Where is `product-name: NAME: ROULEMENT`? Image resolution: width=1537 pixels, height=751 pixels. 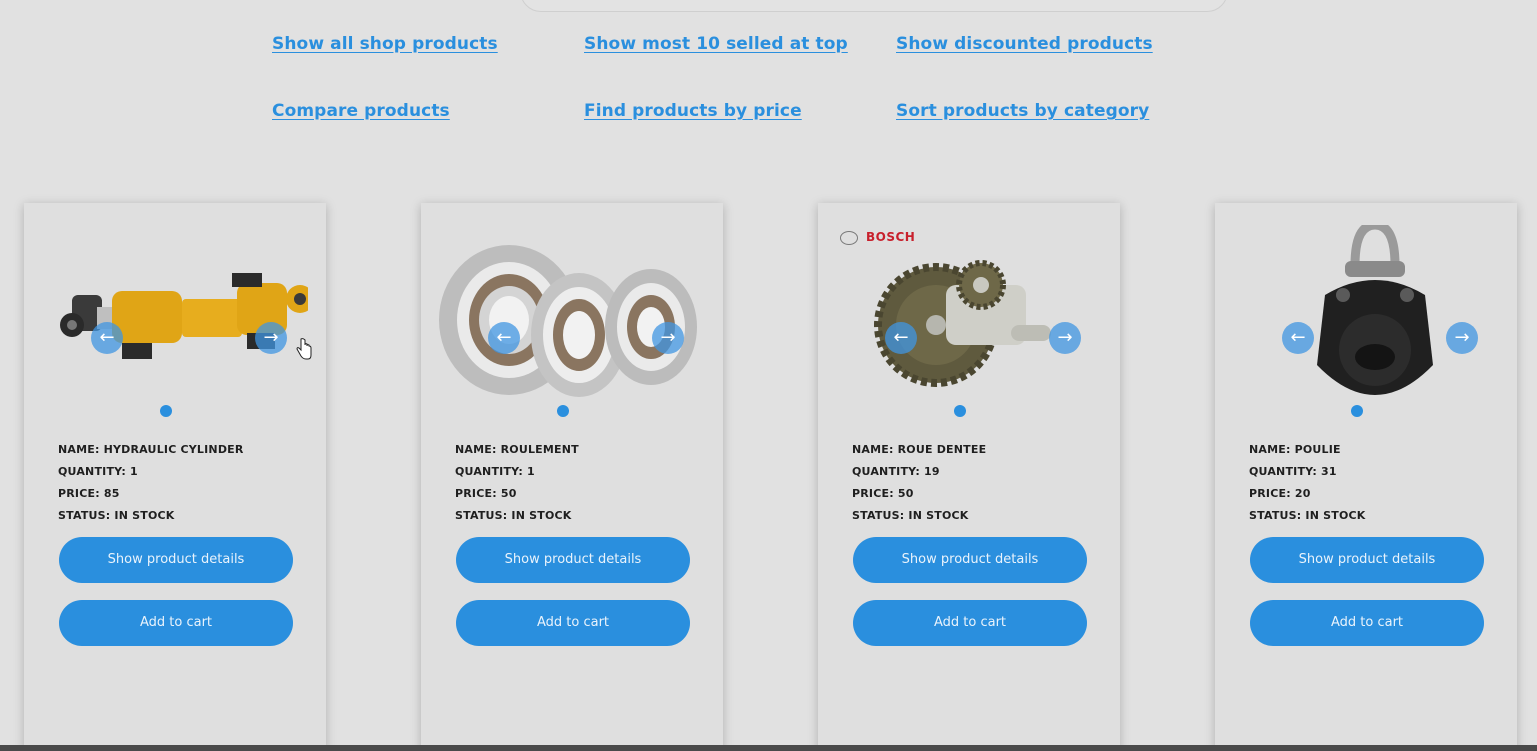
product-name: NAME: ROULEMENT is located at coordinates (517, 449).